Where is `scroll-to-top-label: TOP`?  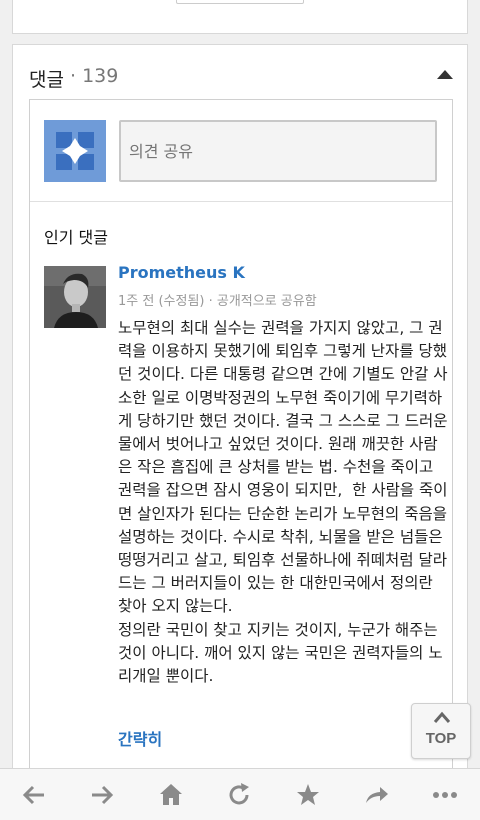
scroll-to-top-label: TOP is located at coordinates (441, 738).